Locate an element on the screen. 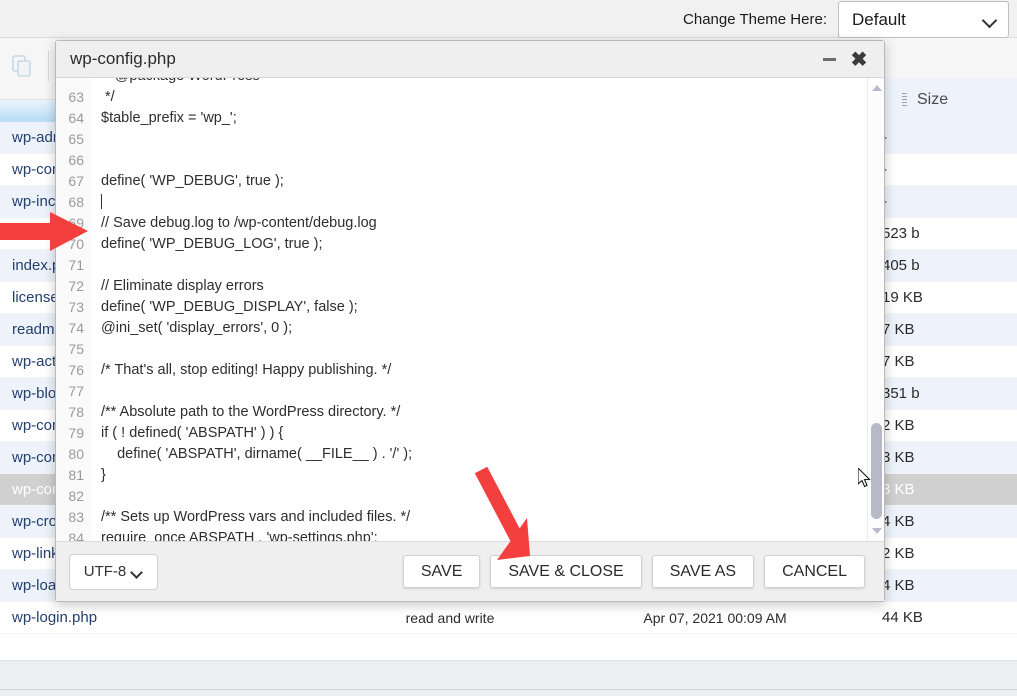  close-icon: ✖ is located at coordinates (859, 59).